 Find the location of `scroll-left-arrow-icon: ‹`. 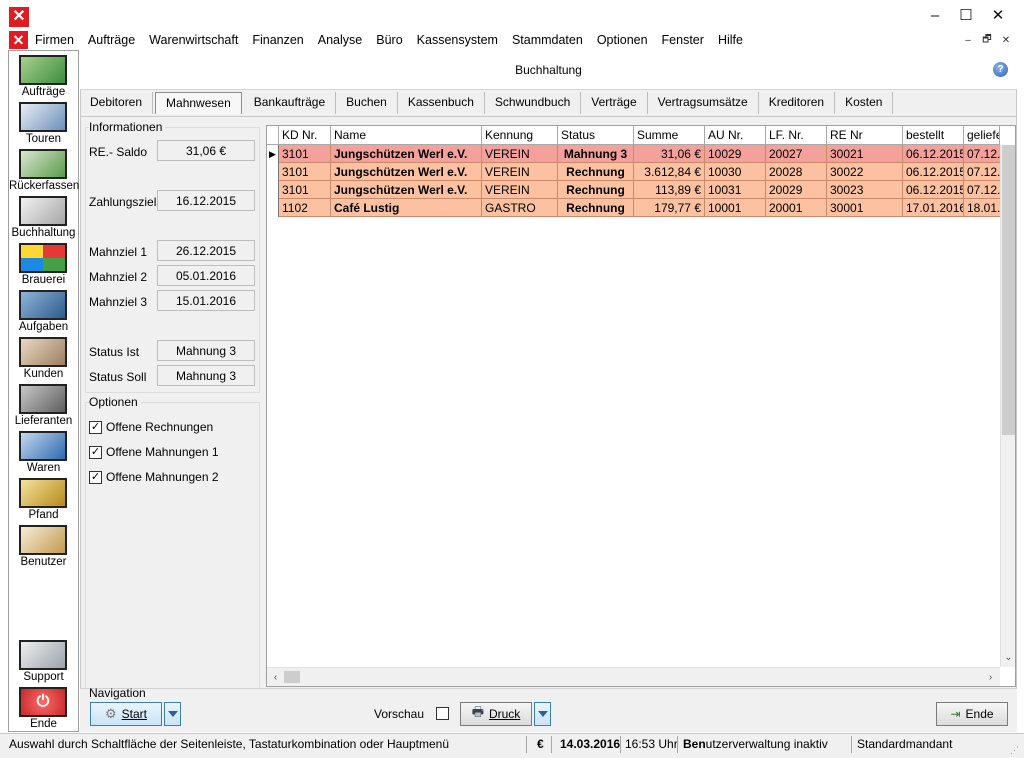

scroll-left-arrow-icon: ‹ is located at coordinates (275, 677).